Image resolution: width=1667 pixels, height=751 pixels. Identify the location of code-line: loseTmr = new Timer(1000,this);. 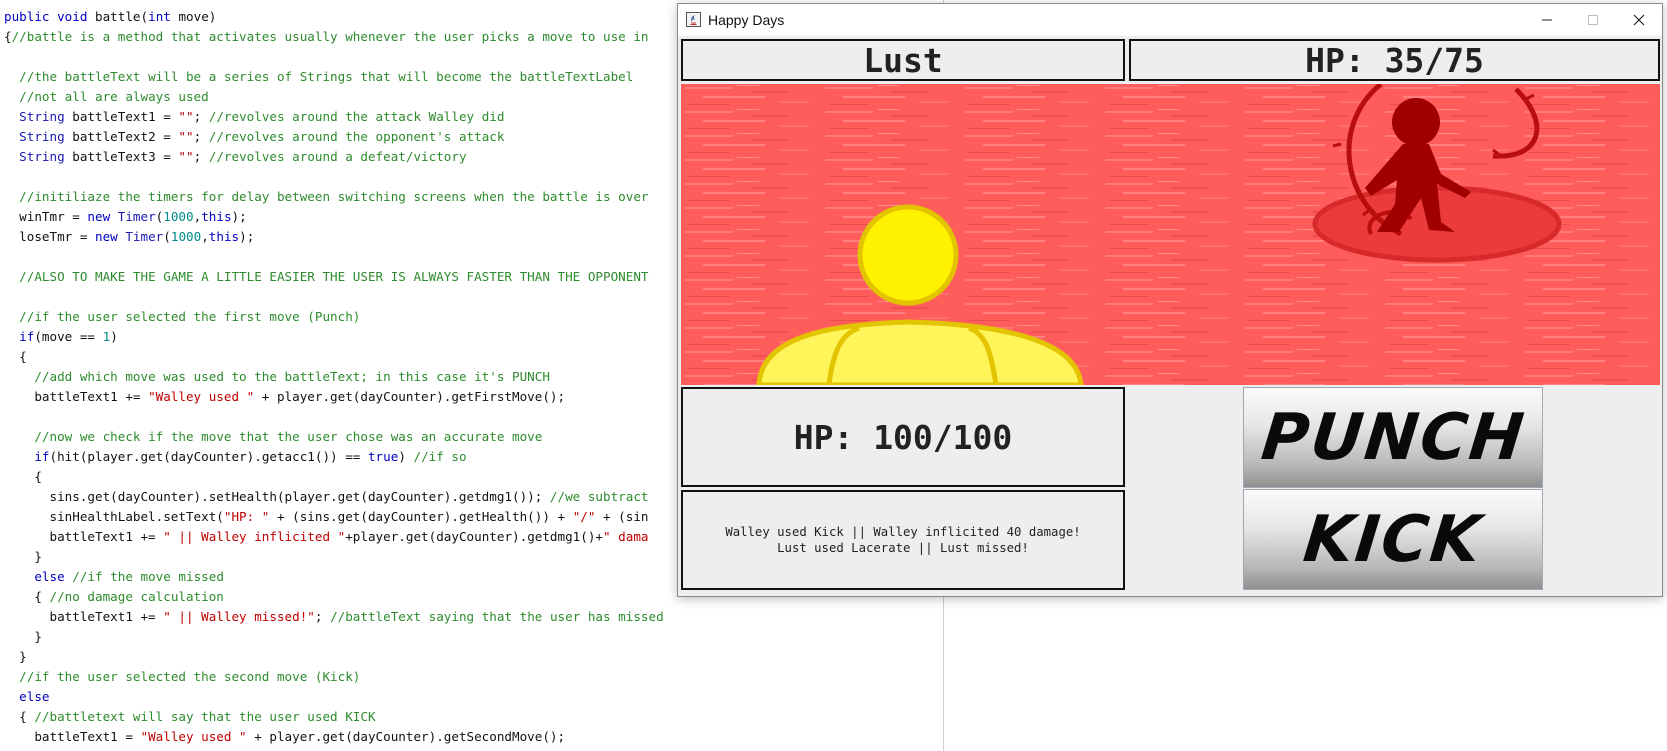
(334, 237).